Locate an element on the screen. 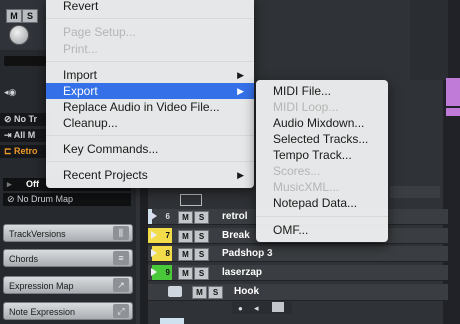  inspector-row-input: ⊘ No Tr is located at coordinates (26, 119).